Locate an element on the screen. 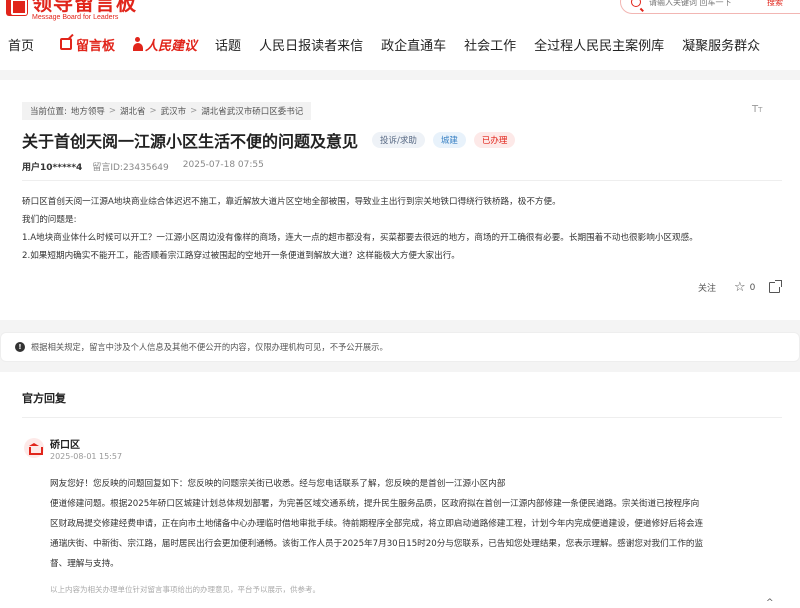 The image size is (800, 608). breadcrumb-item: 地方领导 is located at coordinates (88, 111).